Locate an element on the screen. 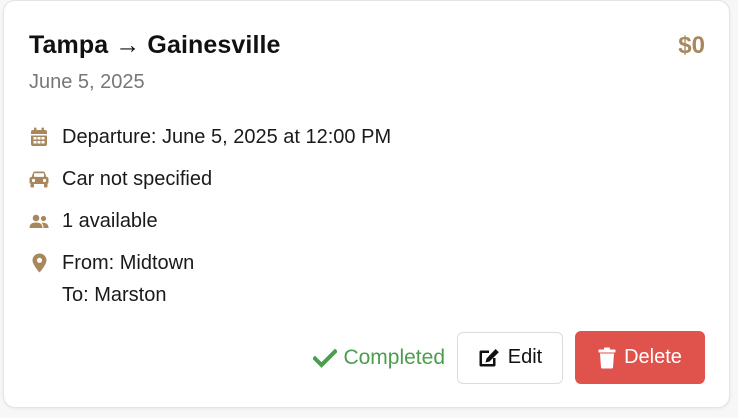 This screenshot has height=418, width=738. calendar-icon is located at coordinates (39, 137).